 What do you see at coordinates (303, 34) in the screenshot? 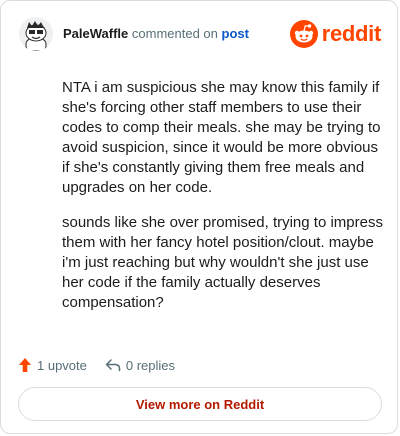
I see `reddit-logo-icon` at bounding box center [303, 34].